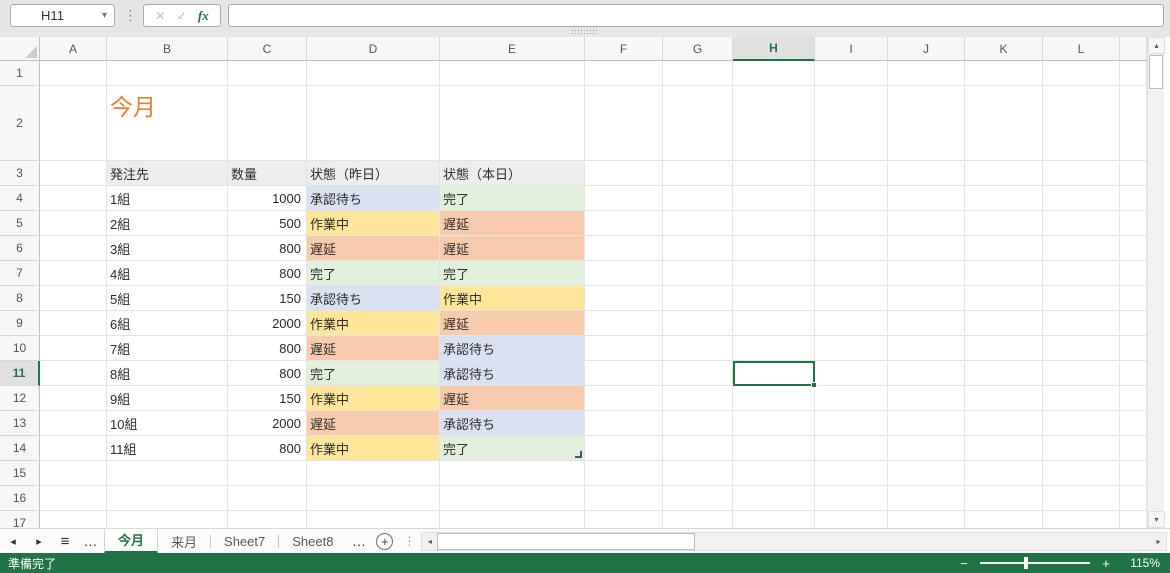 The image size is (1170, 573). What do you see at coordinates (1004, 198) in the screenshot?
I see `cell-K4` at bounding box center [1004, 198].